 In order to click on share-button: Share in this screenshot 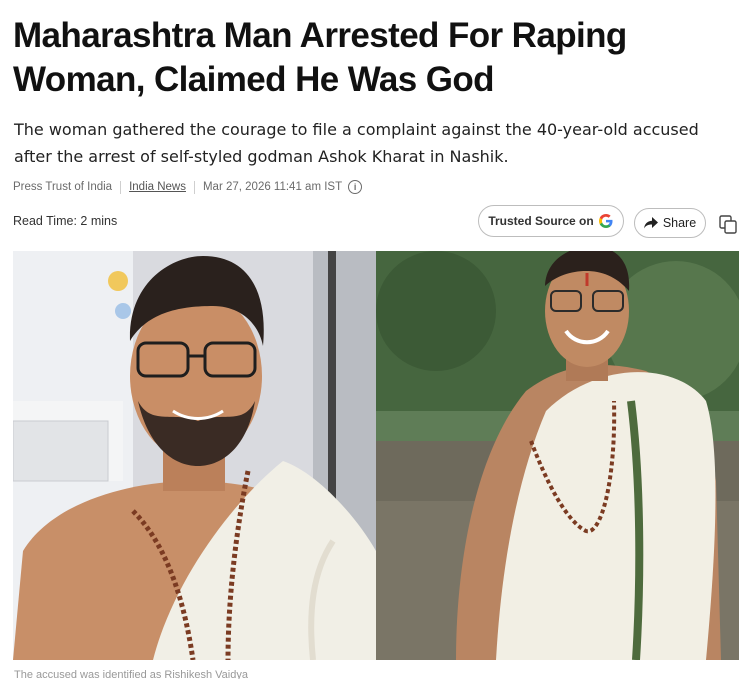, I will do `click(670, 223)`.